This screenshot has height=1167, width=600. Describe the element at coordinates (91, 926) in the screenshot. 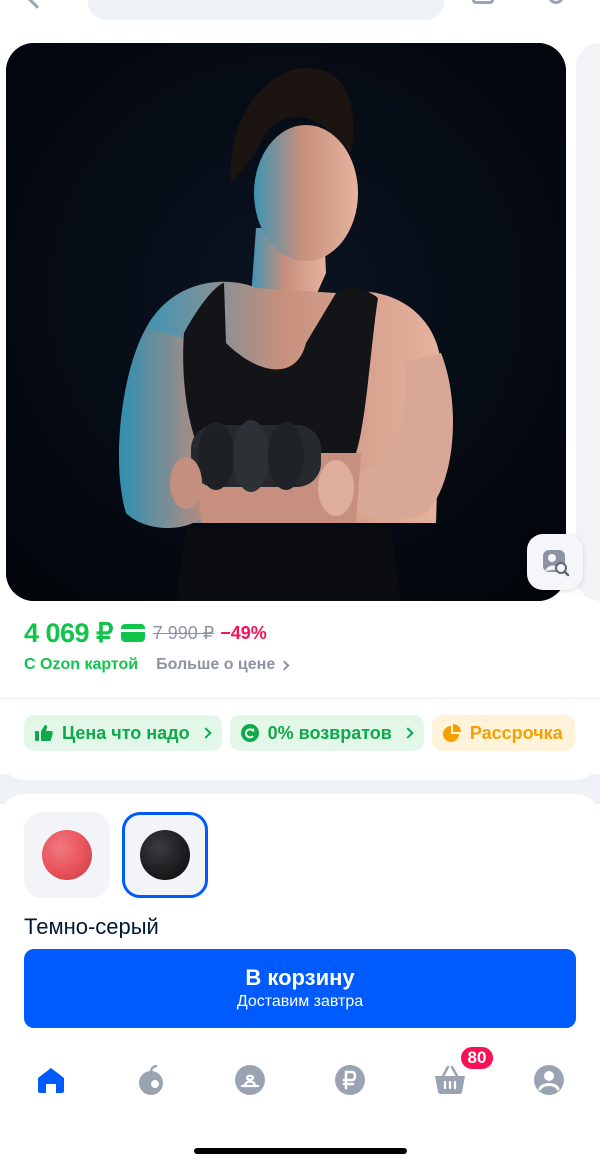

I see `selected-color-name: Темно-серый` at that location.